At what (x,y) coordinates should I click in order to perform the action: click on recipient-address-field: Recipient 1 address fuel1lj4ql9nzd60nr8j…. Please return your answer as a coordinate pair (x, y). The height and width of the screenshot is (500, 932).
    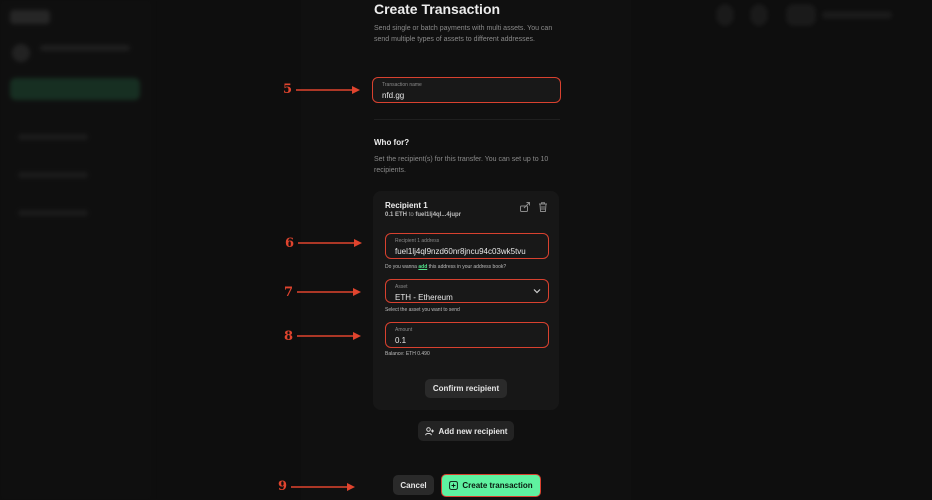
    Looking at the image, I should click on (467, 246).